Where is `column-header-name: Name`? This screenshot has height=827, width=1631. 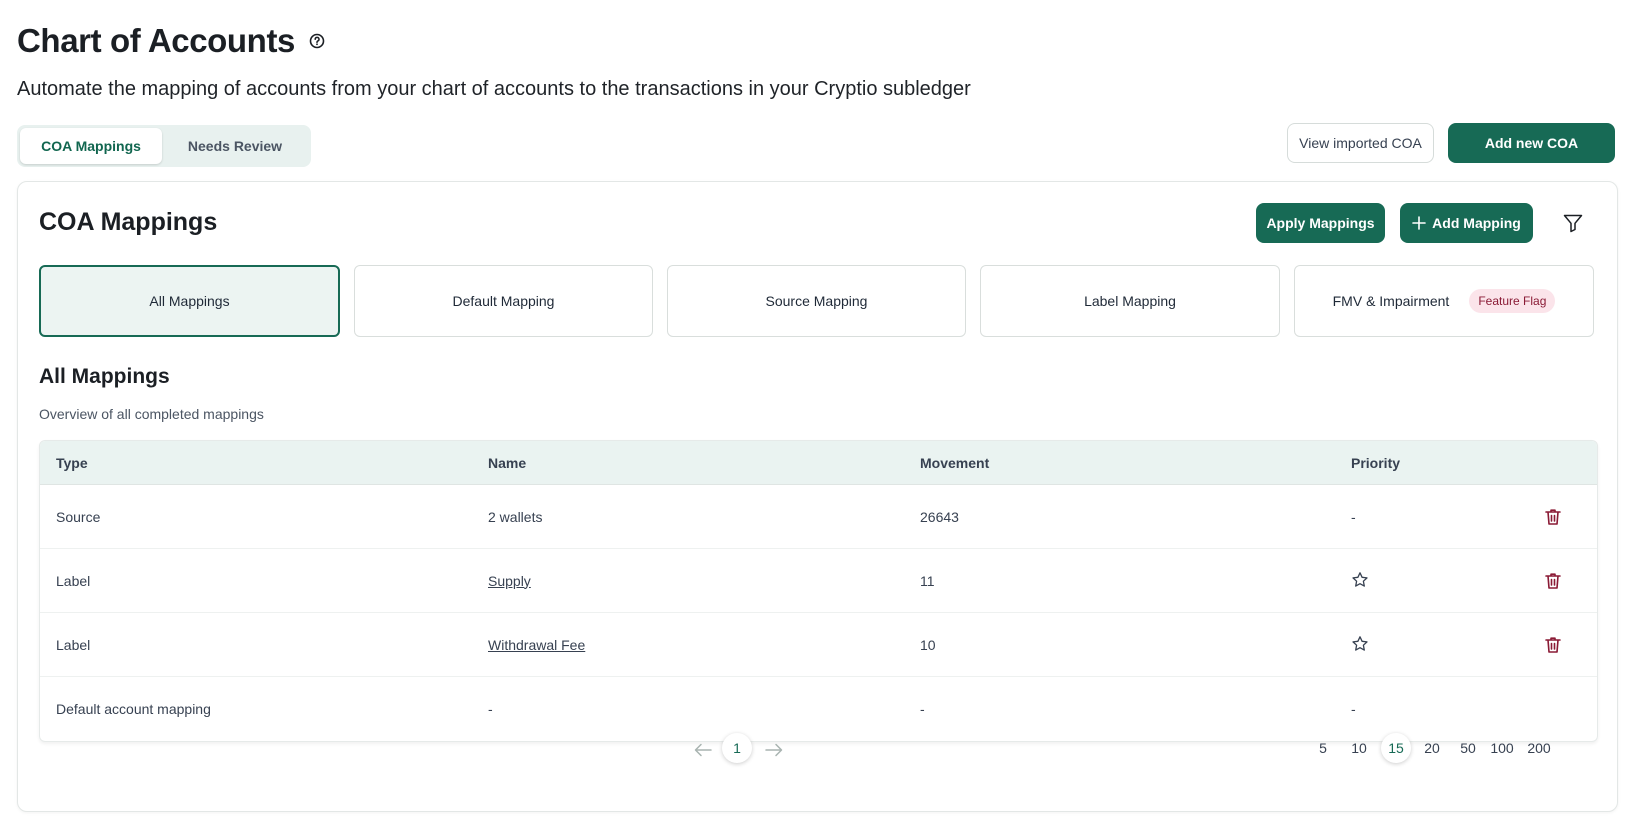
column-header-name: Name is located at coordinates (507, 463).